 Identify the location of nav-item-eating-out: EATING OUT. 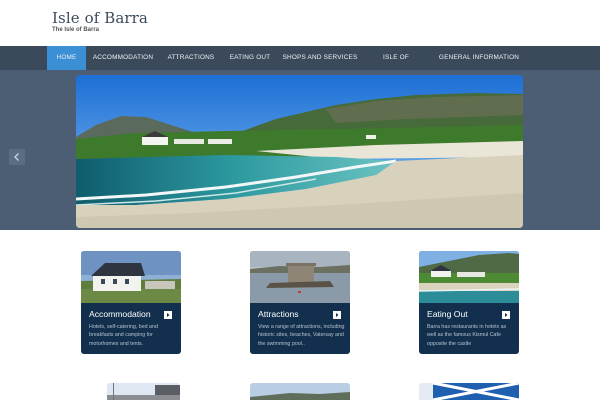
(250, 58).